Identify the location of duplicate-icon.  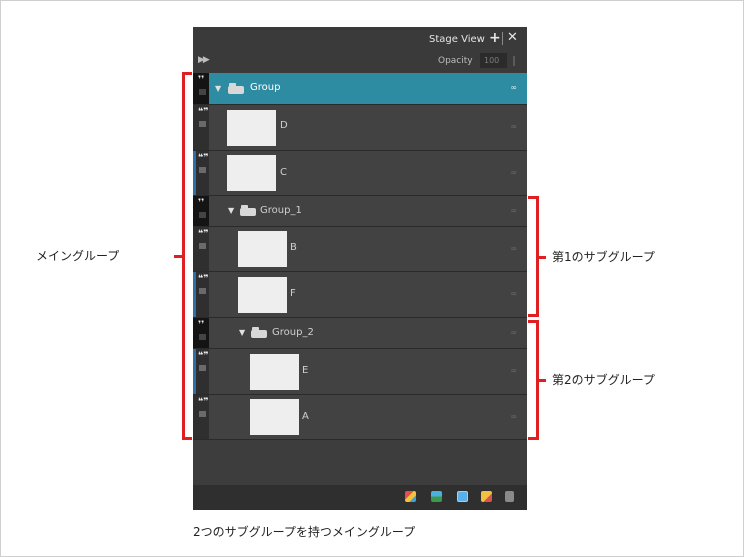
(462, 496).